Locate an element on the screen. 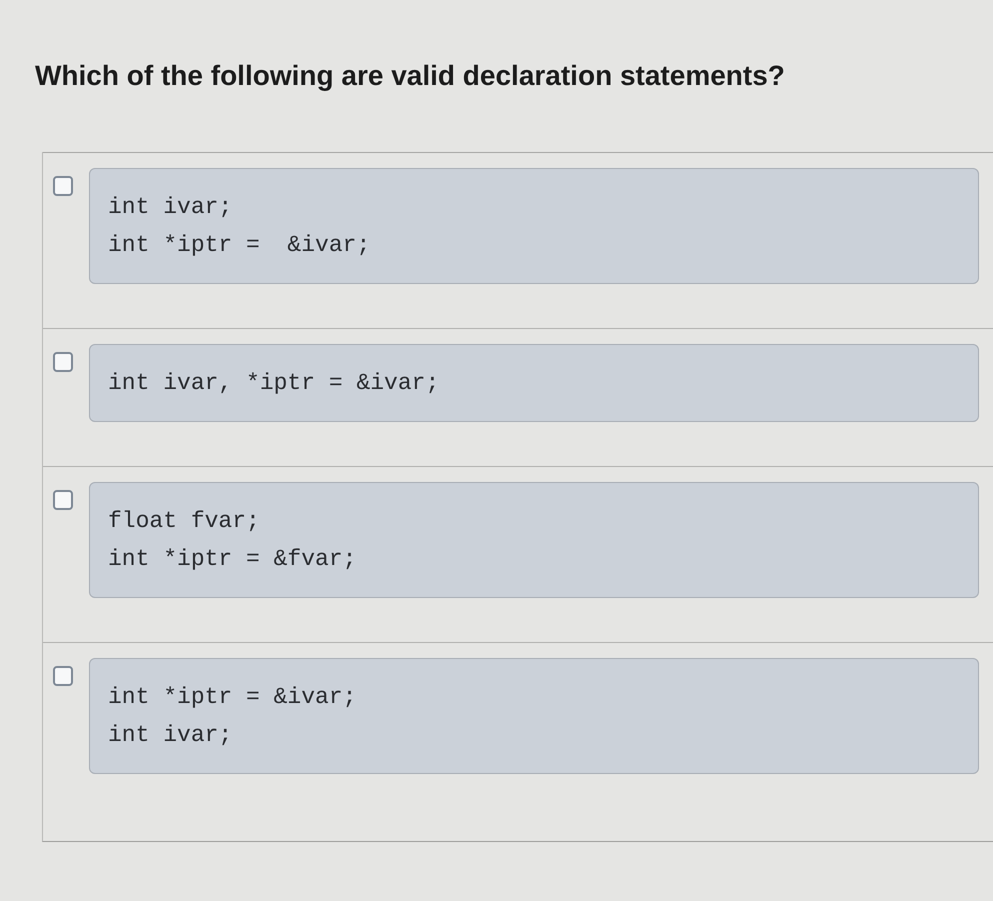 Image resolution: width=993 pixels, height=901 pixels. answer-option: float fvar; int *iptr = &fvar; is located at coordinates (534, 540).